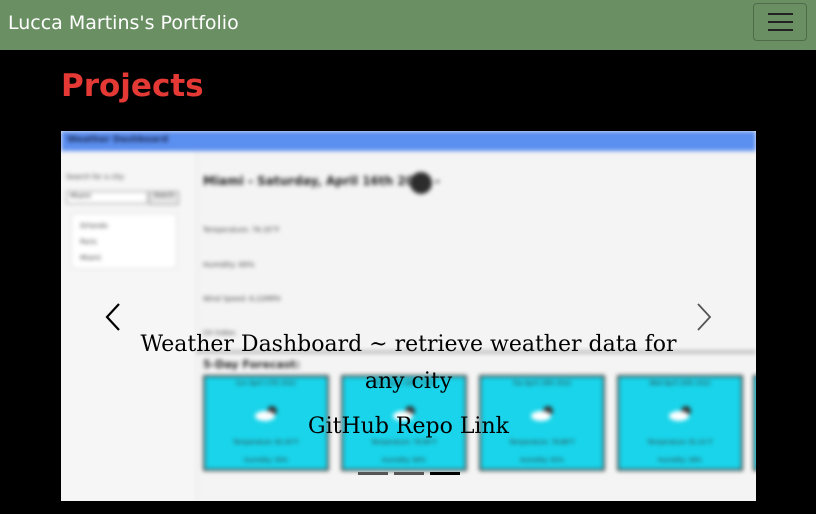 This screenshot has width=816, height=514. I want to click on forecast-humidity: Humidity: 58%, so click(680, 460).